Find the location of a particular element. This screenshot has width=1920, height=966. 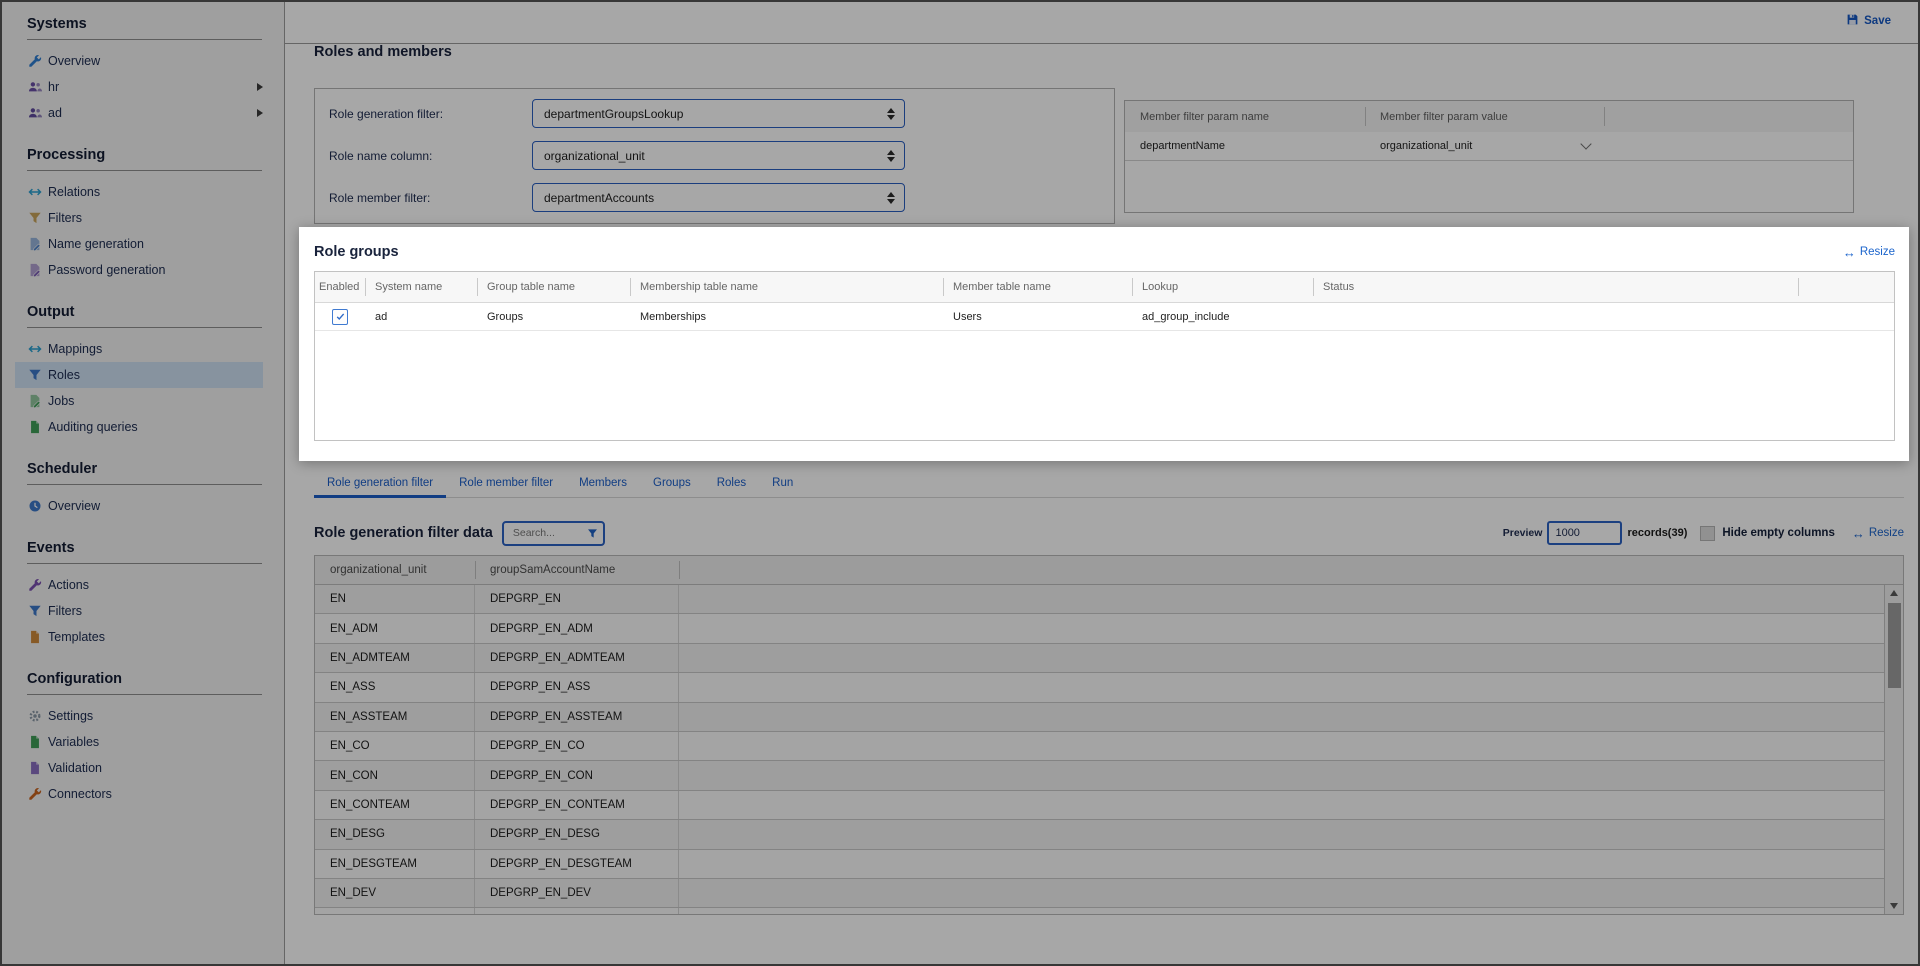

tab-run: Run is located at coordinates (782, 485).